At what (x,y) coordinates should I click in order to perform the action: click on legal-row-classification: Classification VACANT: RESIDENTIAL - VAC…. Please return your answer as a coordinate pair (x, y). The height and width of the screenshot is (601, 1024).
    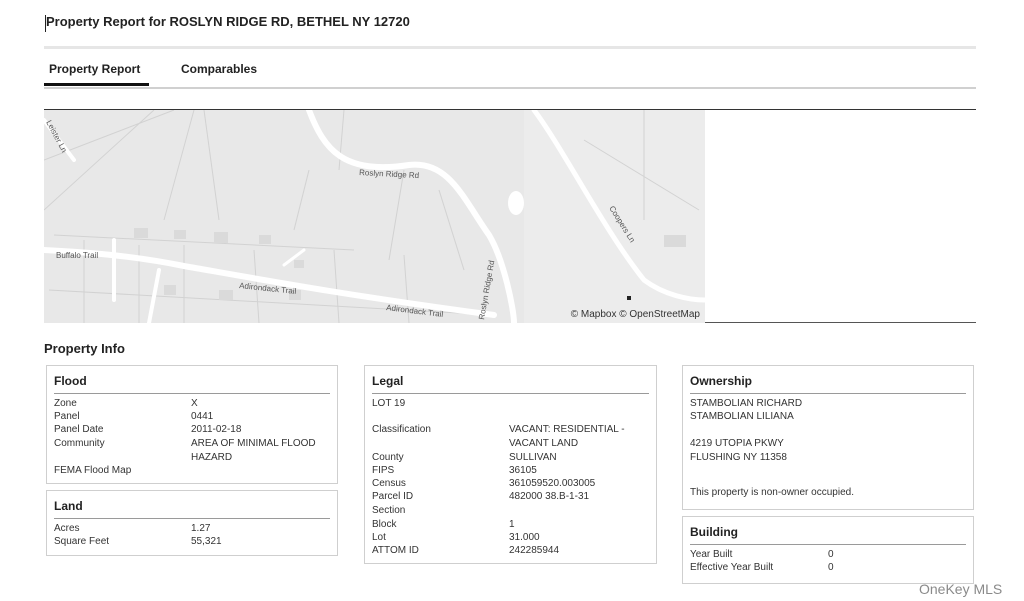
    Looking at the image, I should click on (510, 436).